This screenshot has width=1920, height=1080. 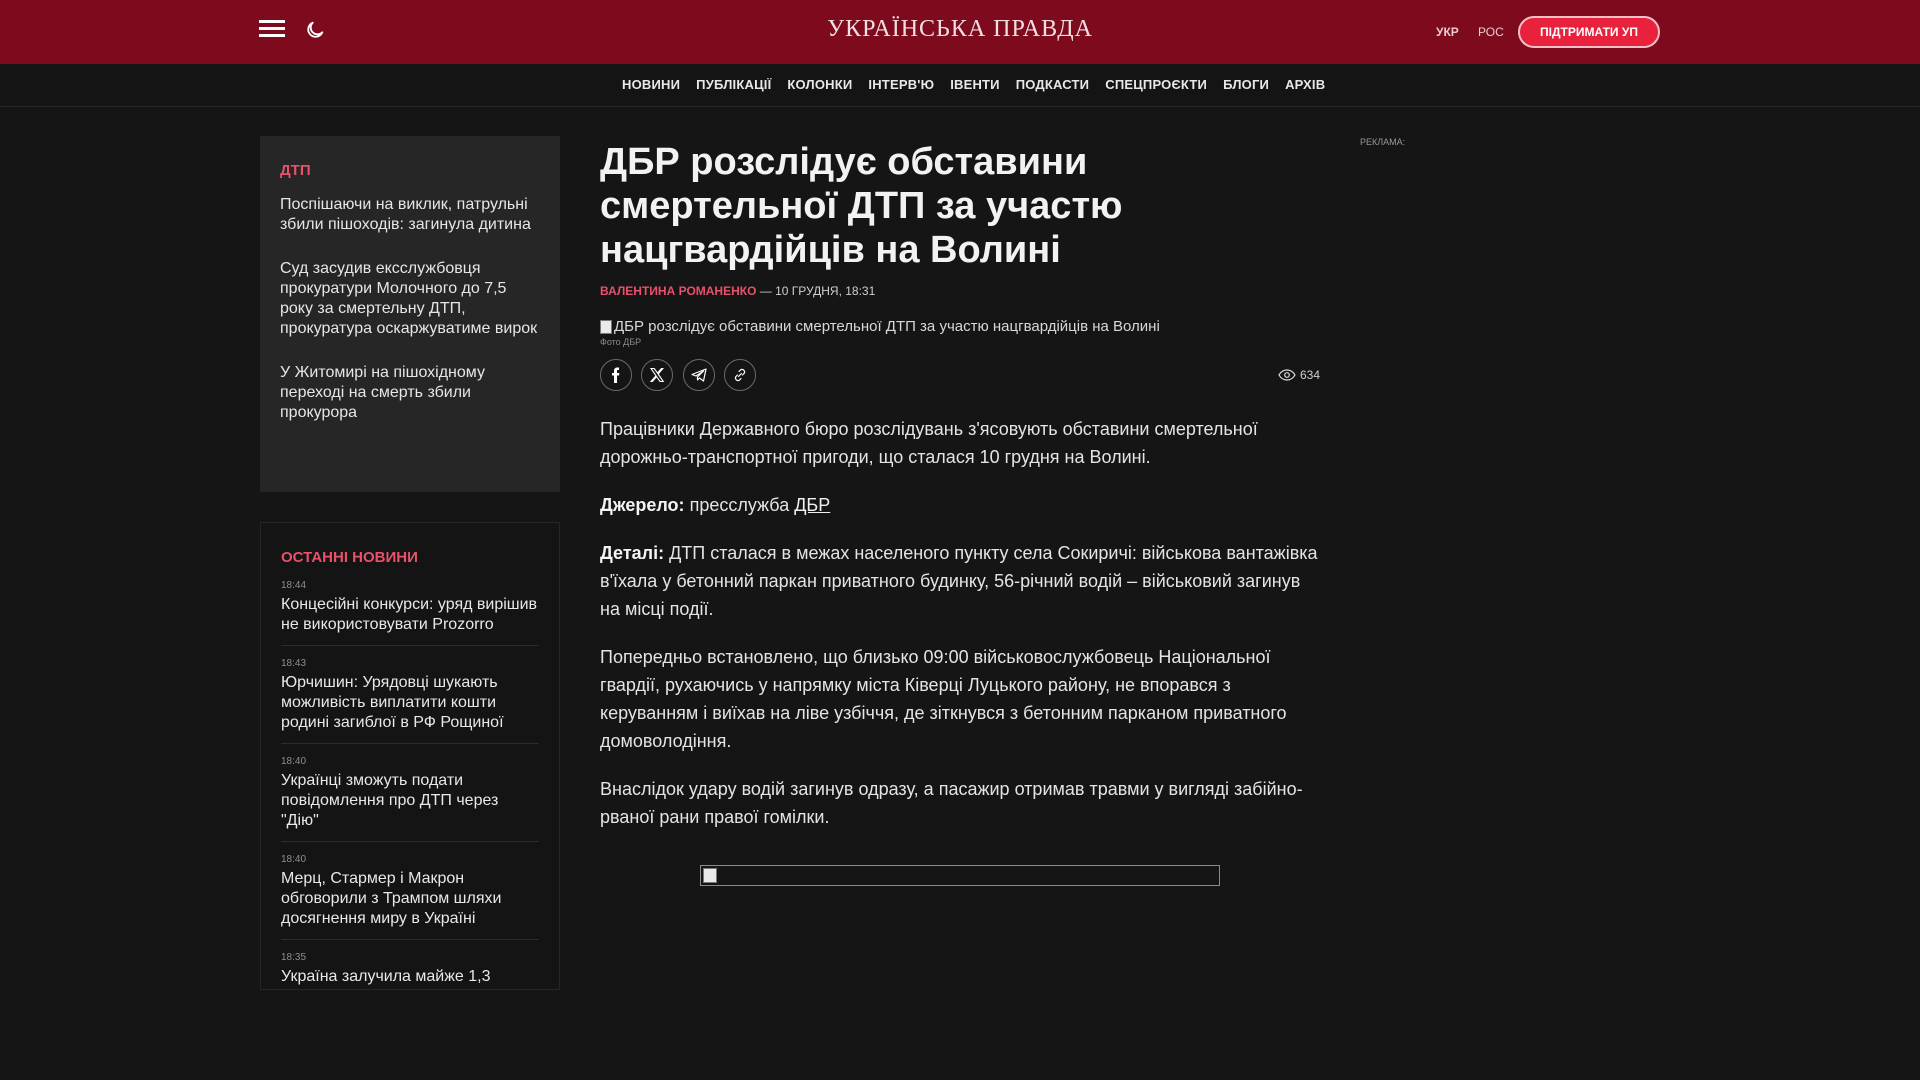 I want to click on views-count: 634, so click(x=1309, y=375).